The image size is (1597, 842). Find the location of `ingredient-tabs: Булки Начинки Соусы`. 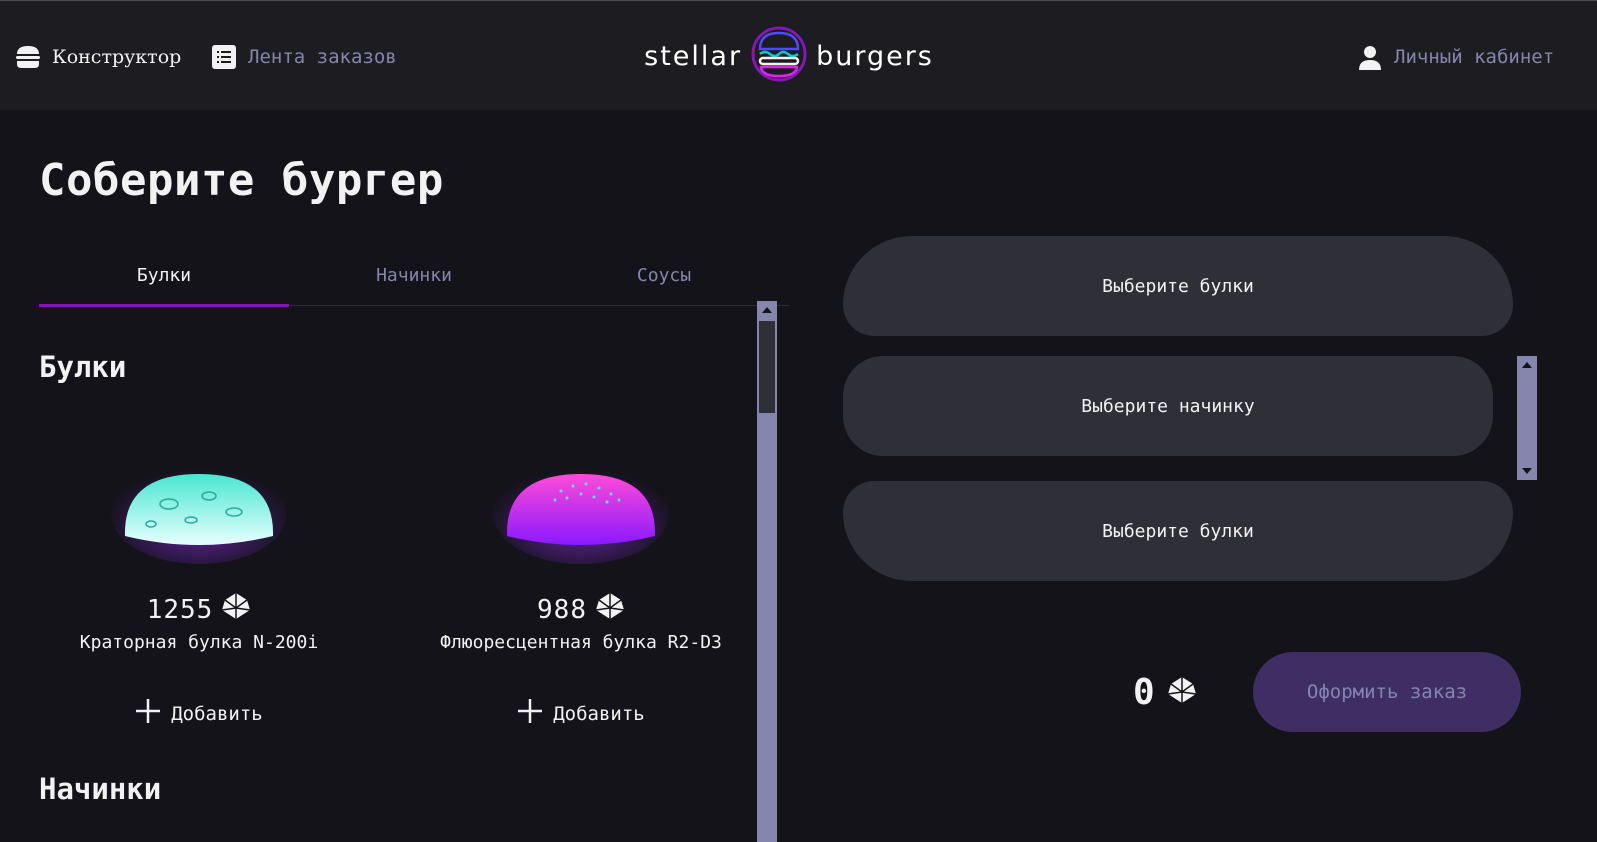

ingredient-tabs: Булки Начинки Соусы is located at coordinates (414, 275).